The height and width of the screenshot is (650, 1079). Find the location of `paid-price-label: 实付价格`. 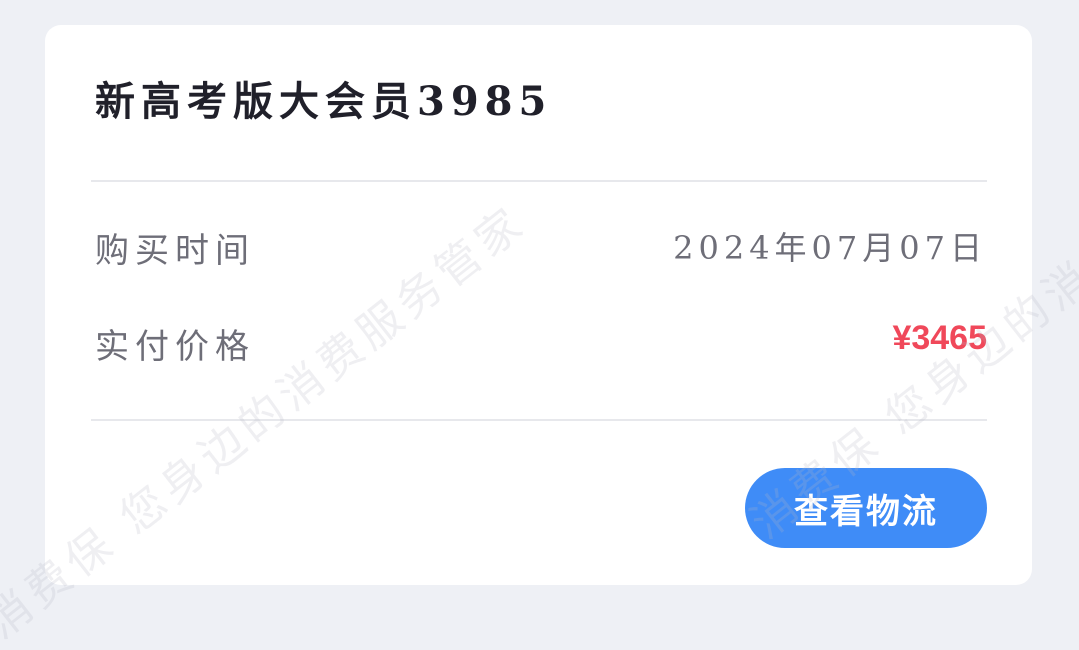

paid-price-label: 实付价格 is located at coordinates (175, 347).